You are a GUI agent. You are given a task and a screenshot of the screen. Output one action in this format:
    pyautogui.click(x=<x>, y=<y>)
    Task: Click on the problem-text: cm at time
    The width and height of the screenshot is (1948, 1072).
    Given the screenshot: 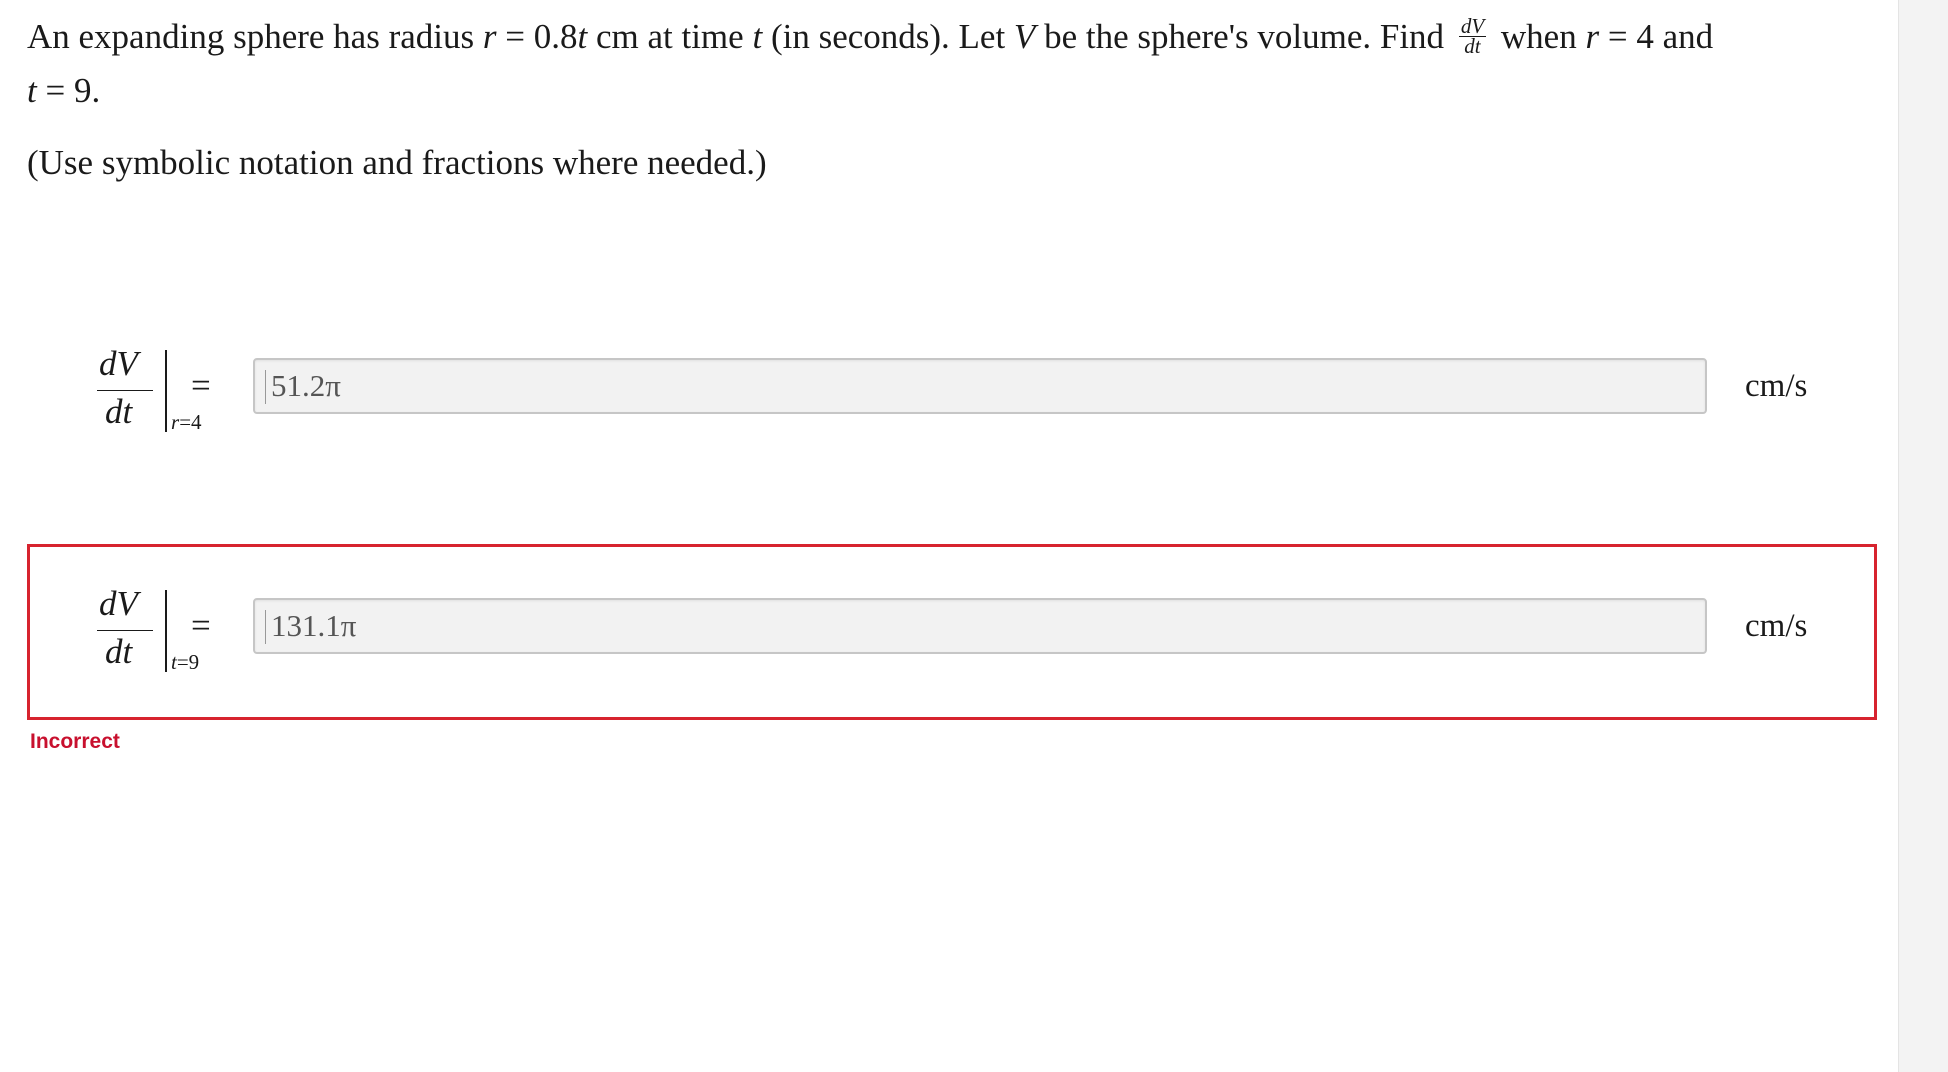 What is the action you would take?
    pyautogui.click(x=670, y=36)
    